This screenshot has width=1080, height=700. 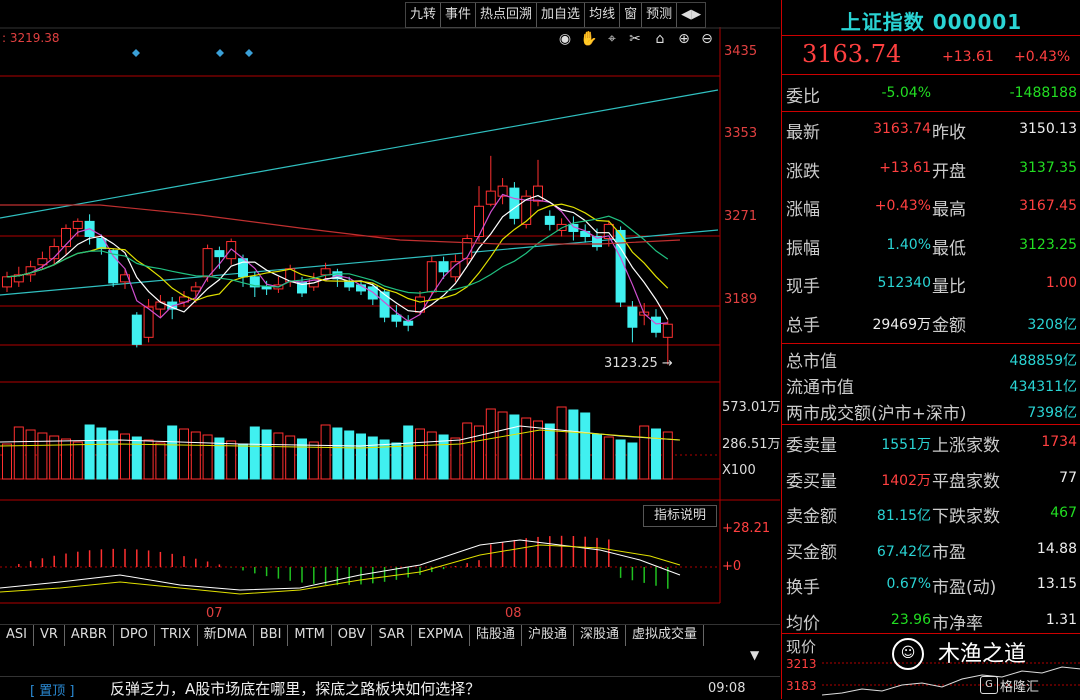 What do you see at coordinates (49, 635) in the screenshot?
I see `indicator-tab: VR` at bounding box center [49, 635].